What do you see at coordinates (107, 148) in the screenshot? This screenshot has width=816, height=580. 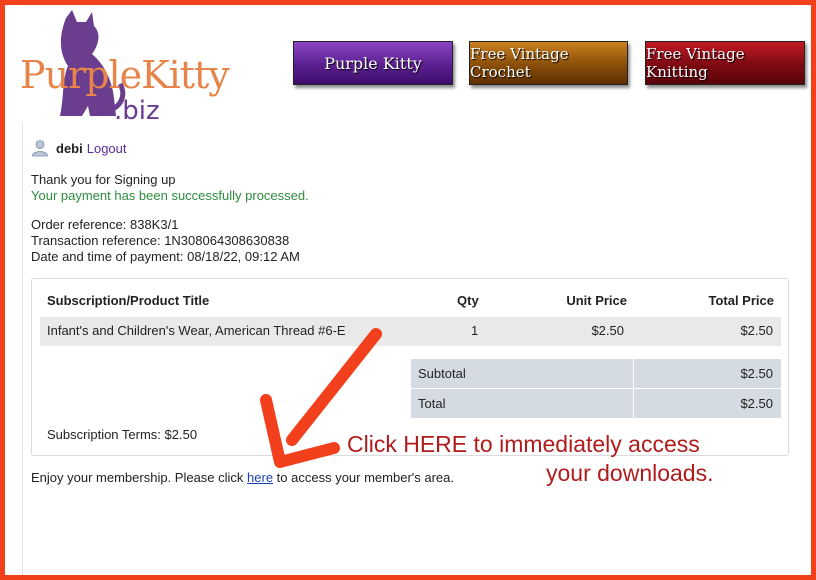 I see `logout-link: Logout` at bounding box center [107, 148].